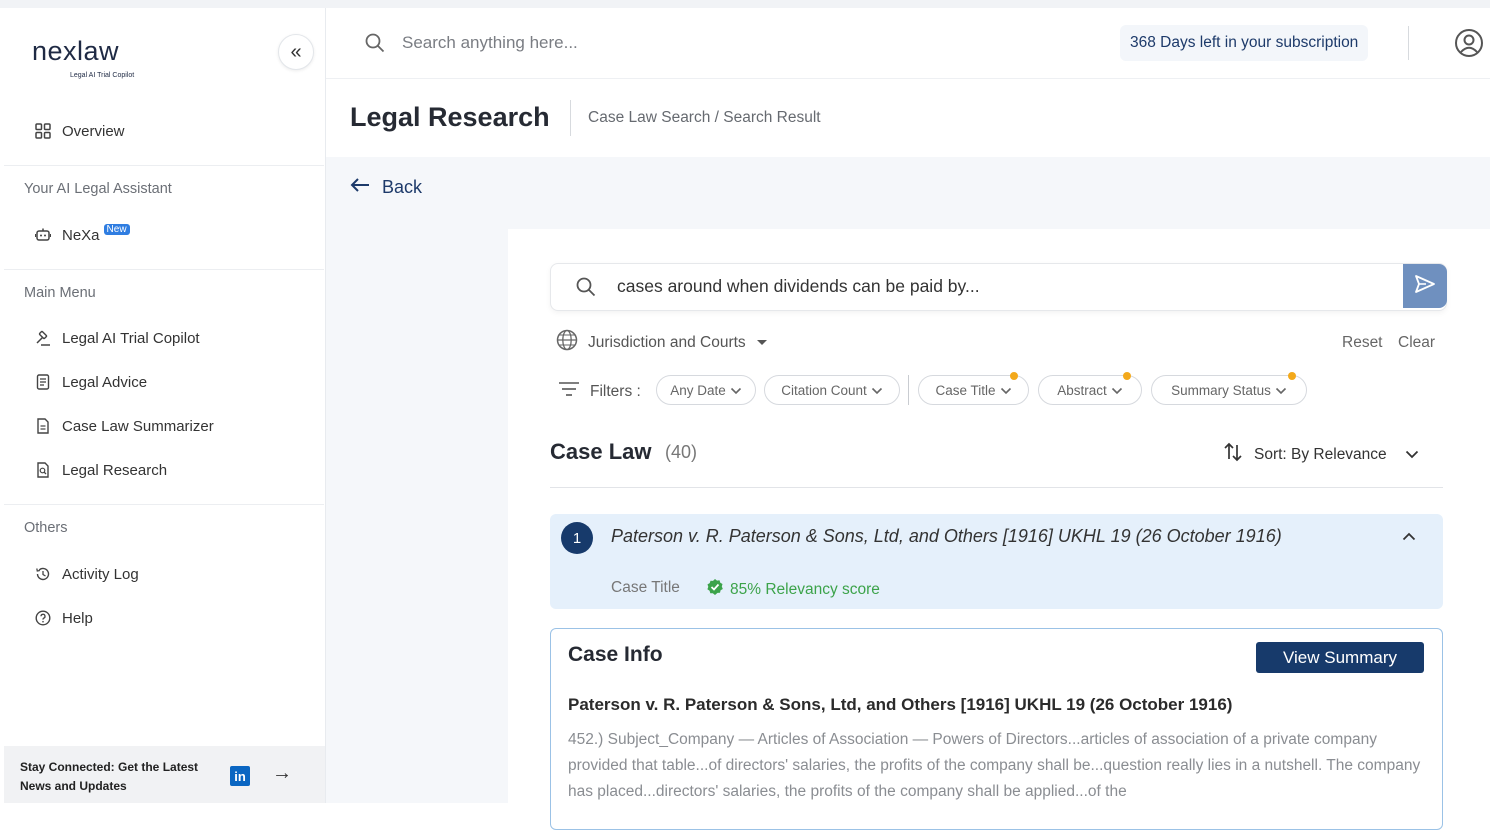 Image resolution: width=1490 pixels, height=830 pixels. Describe the element at coordinates (1082, 390) in the screenshot. I see `chip-label: Abstract` at that location.